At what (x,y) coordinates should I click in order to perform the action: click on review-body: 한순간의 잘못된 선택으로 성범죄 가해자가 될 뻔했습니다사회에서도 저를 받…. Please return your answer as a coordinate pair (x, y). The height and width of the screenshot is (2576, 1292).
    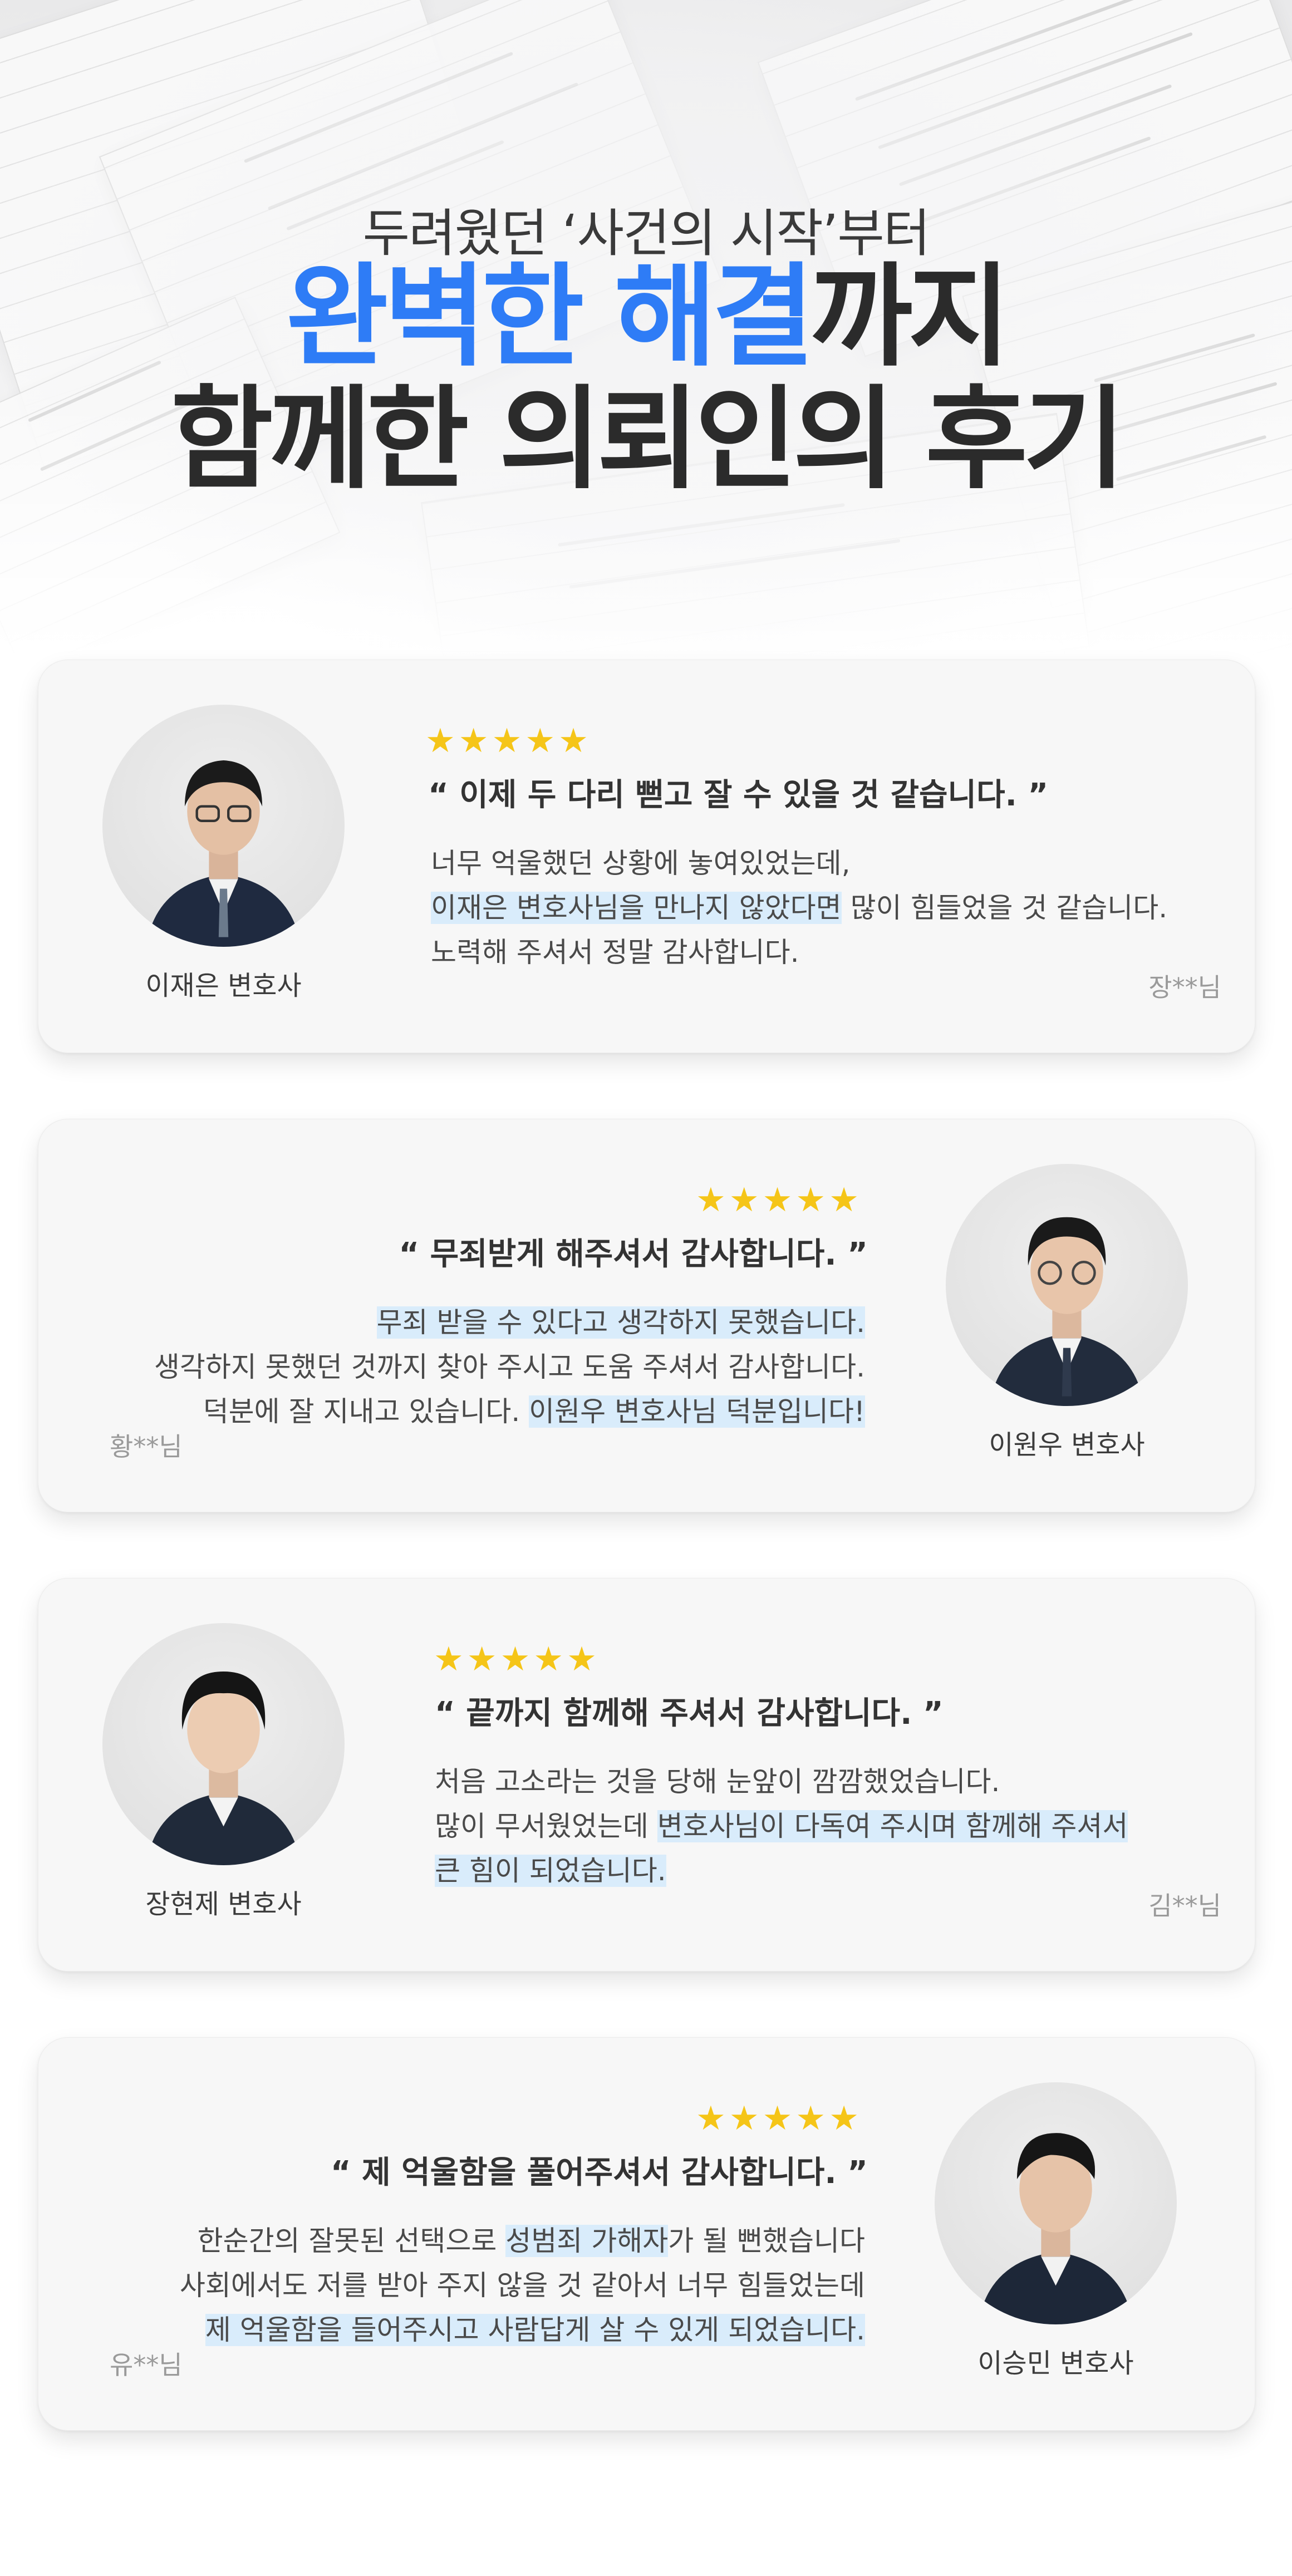
    Looking at the image, I should click on (523, 2285).